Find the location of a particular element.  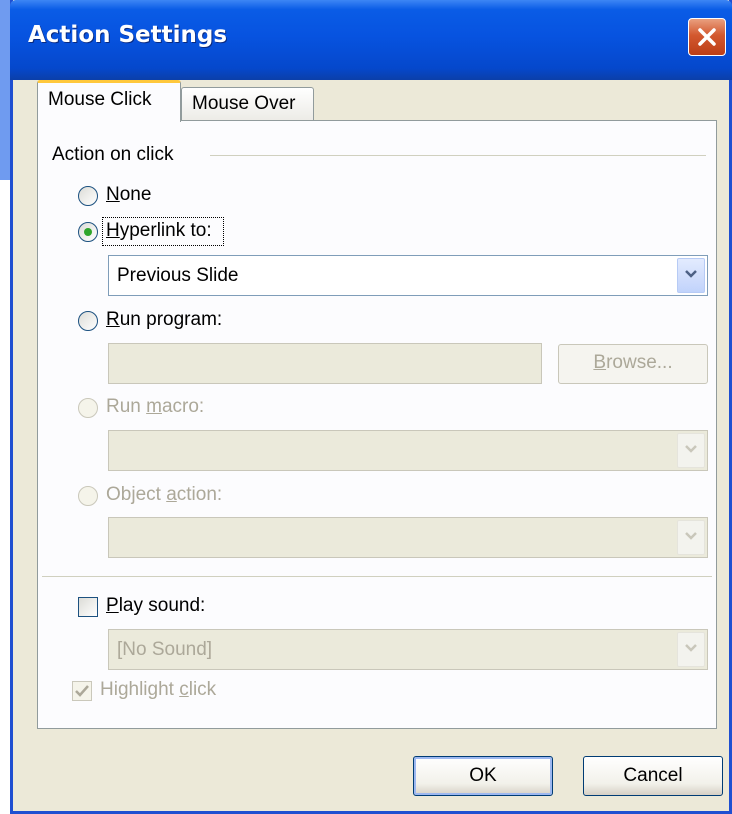

title-bar: Action Settings is located at coordinates (371, 40).